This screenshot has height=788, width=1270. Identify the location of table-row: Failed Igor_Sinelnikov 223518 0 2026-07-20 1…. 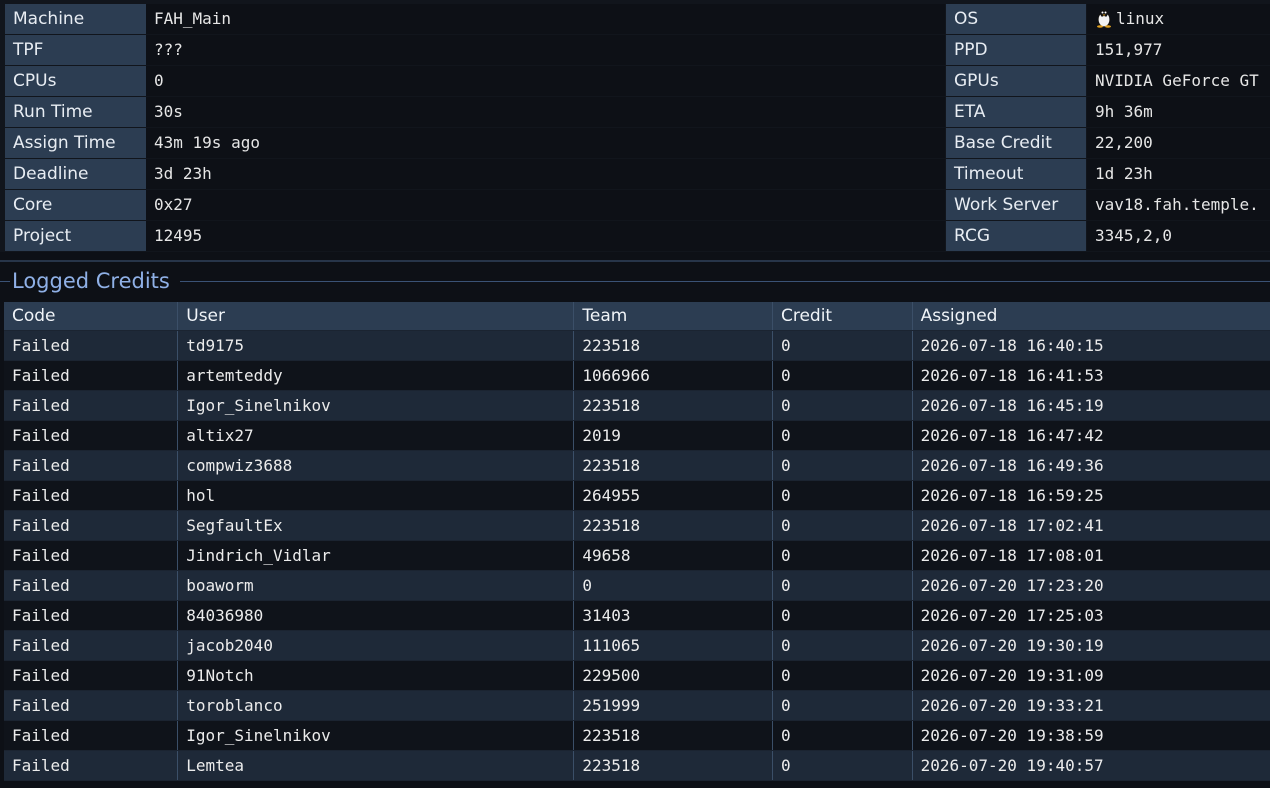
(637, 735).